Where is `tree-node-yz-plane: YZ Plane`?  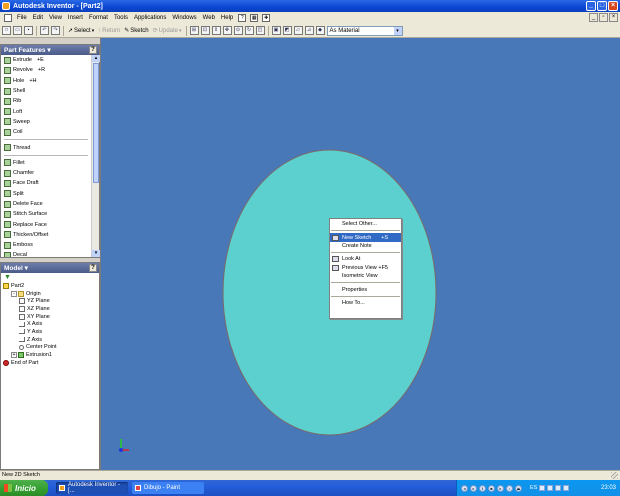 tree-node-yz-plane: YZ Plane is located at coordinates (50, 301).